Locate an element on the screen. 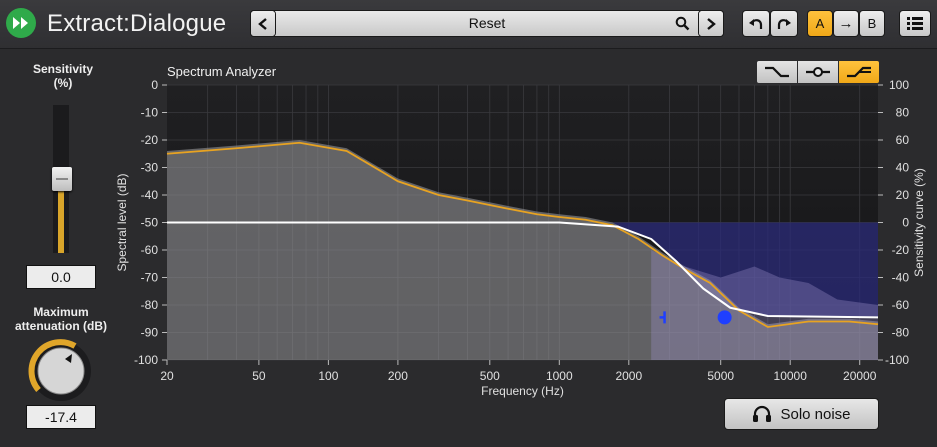  y-tick-label: -20 is located at coordinates (150, 140).